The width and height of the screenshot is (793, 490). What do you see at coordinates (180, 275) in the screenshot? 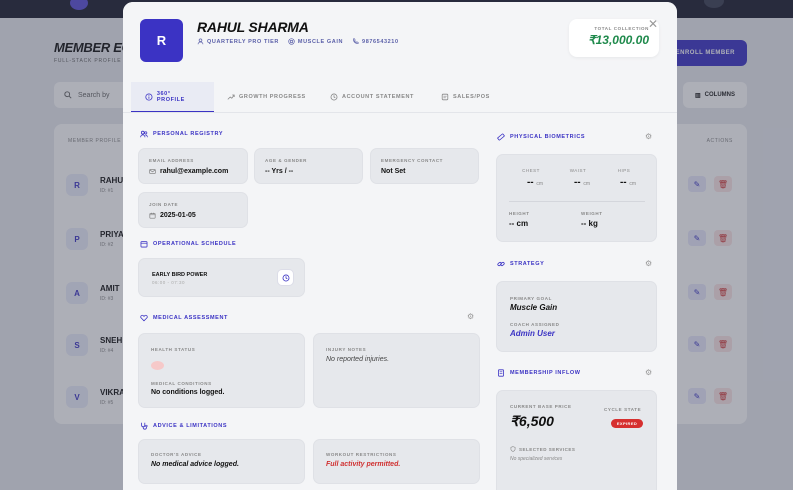
I see `schedule-name: EARLY BIRD POWER` at bounding box center [180, 275].